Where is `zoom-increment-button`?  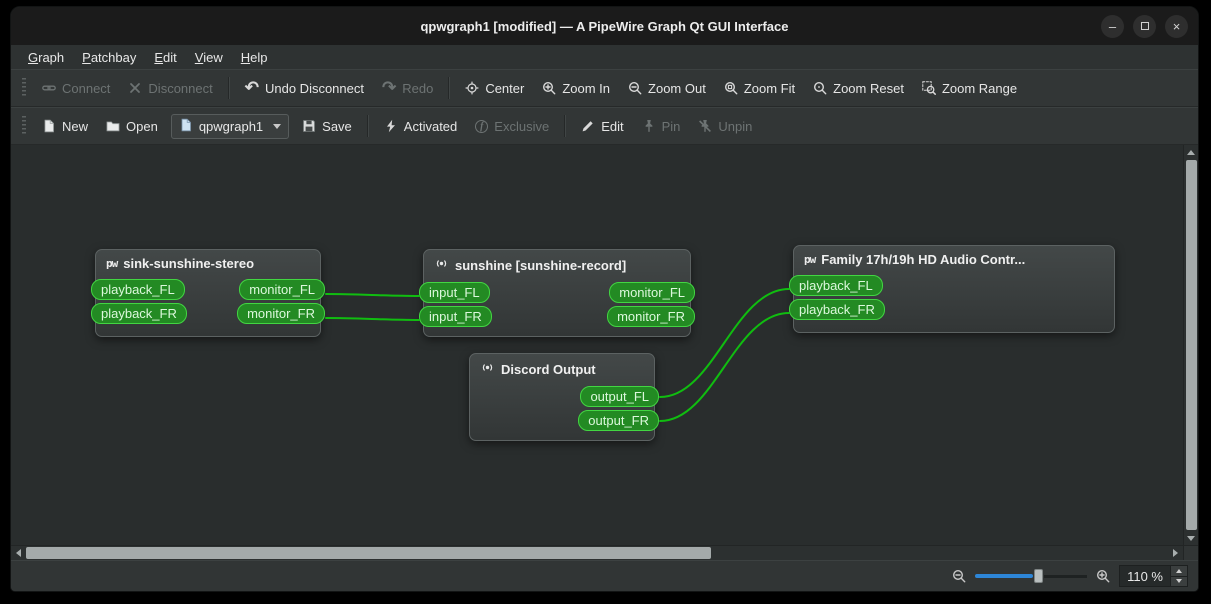 zoom-increment-button is located at coordinates (1179, 571).